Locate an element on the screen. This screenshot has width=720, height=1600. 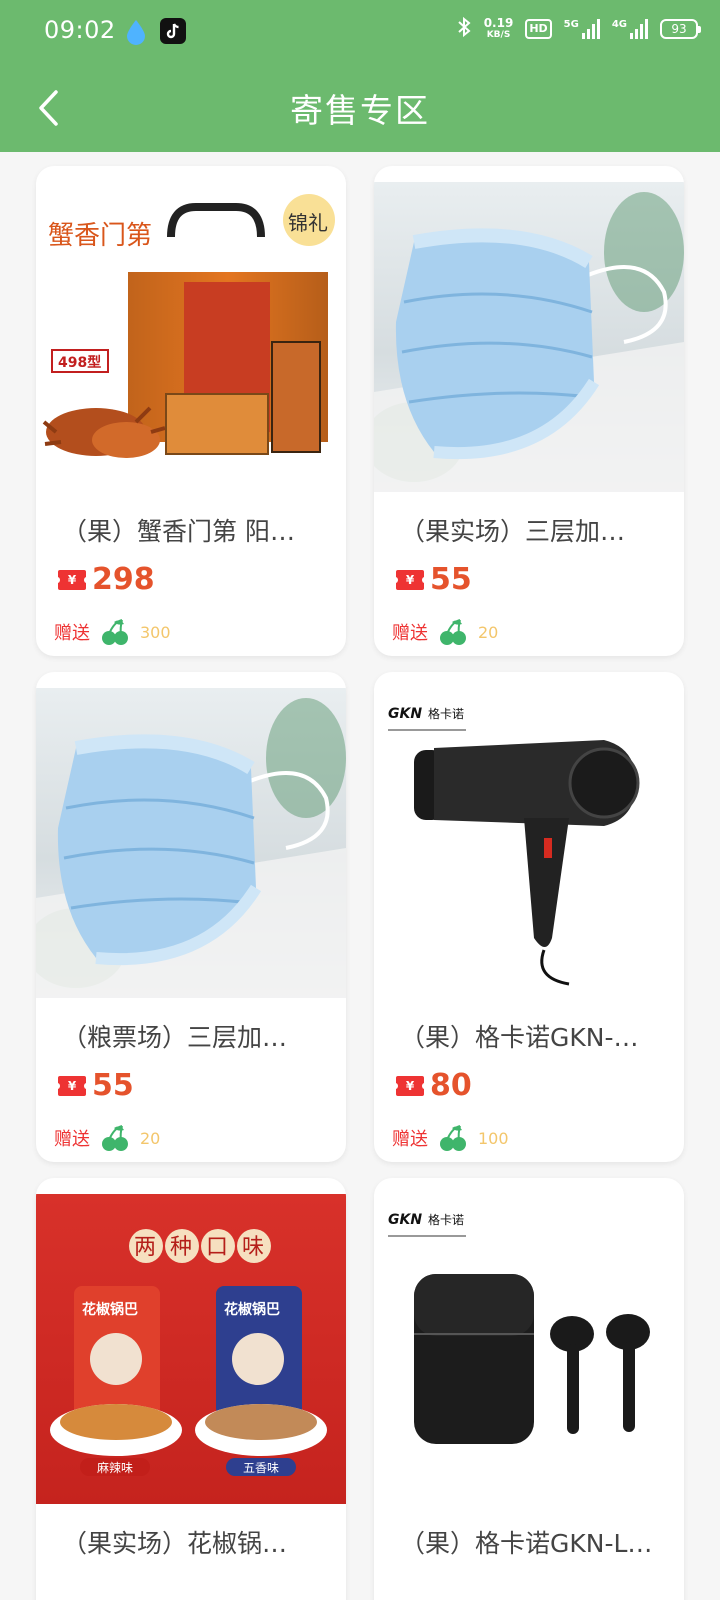
flavor-label-spicy: 麻辣味 is located at coordinates (115, 1467).